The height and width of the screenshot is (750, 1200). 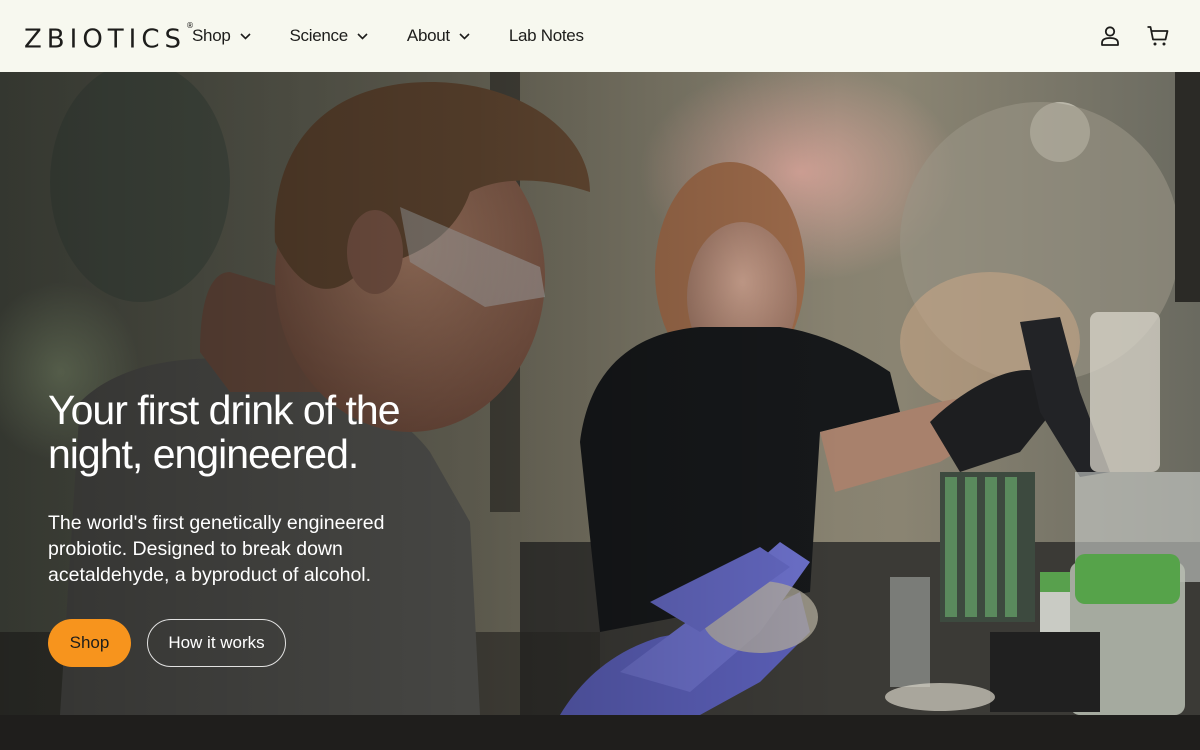 What do you see at coordinates (1158, 36) in the screenshot?
I see `cart-icon` at bounding box center [1158, 36].